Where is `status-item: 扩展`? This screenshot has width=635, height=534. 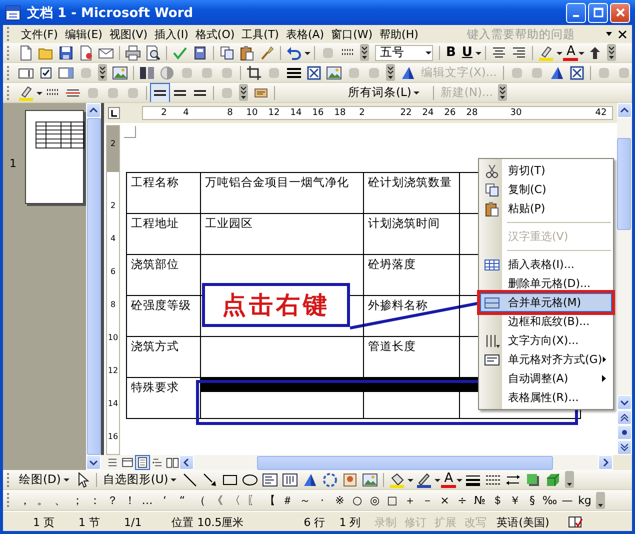 status-item: 扩展 is located at coordinates (445, 522).